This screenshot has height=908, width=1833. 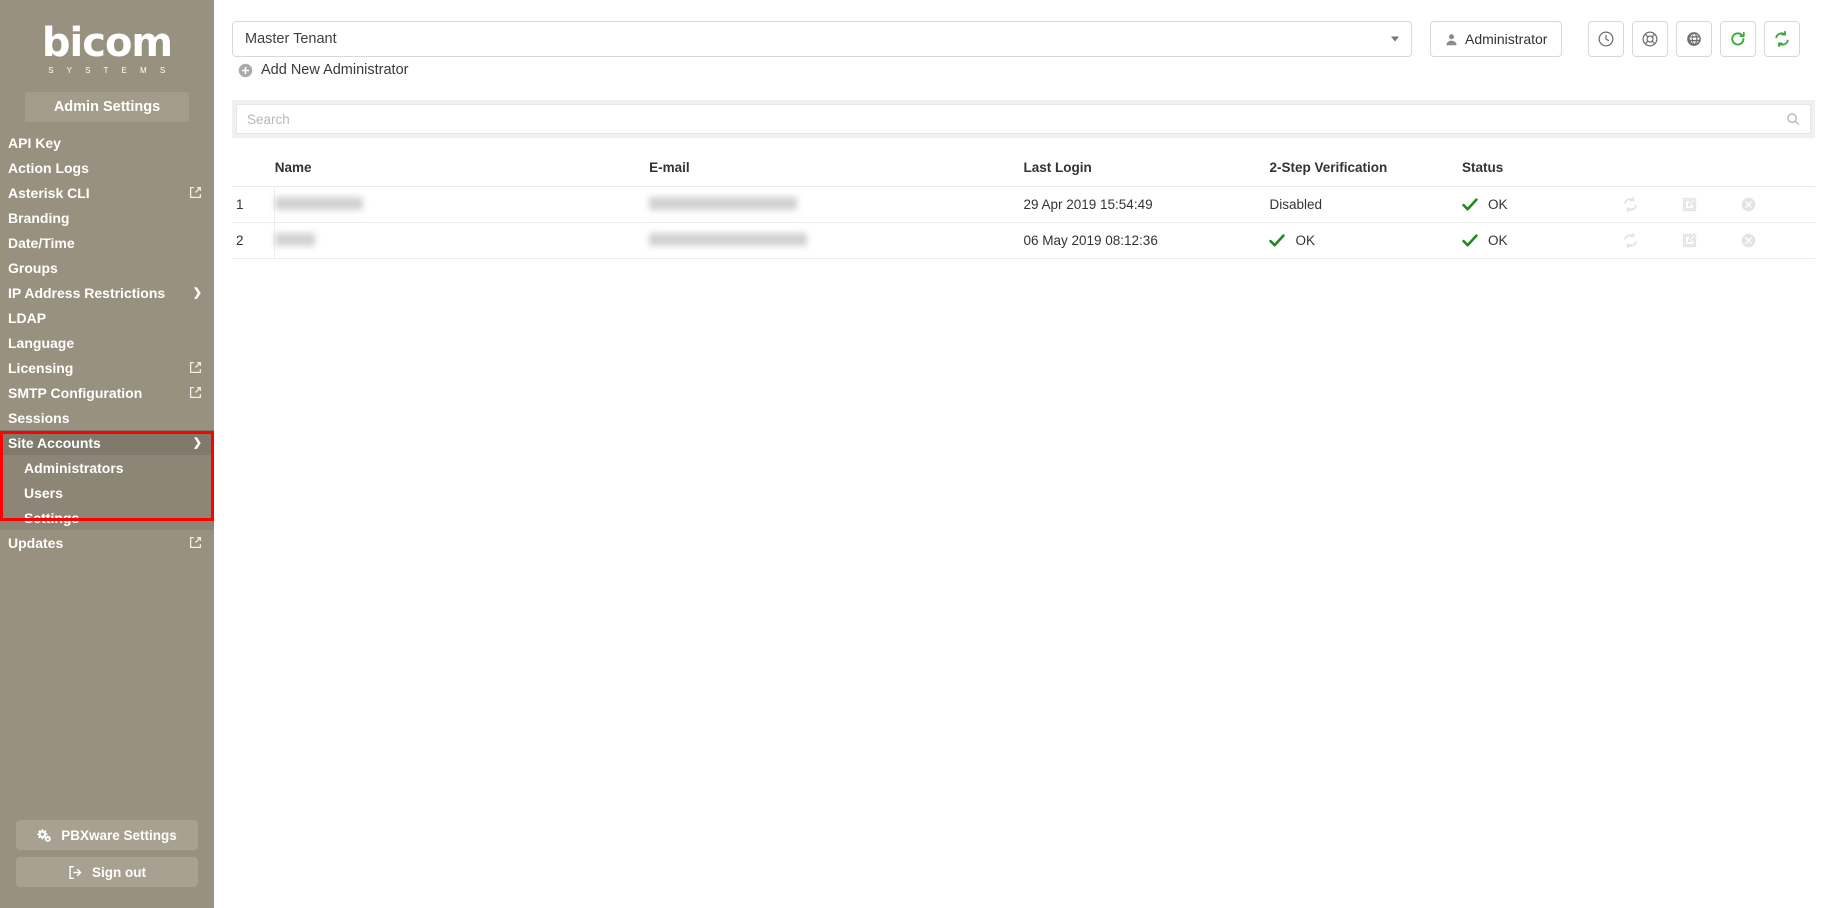 What do you see at coordinates (74, 467) in the screenshot?
I see `sidebar-item-label: Administrators` at bounding box center [74, 467].